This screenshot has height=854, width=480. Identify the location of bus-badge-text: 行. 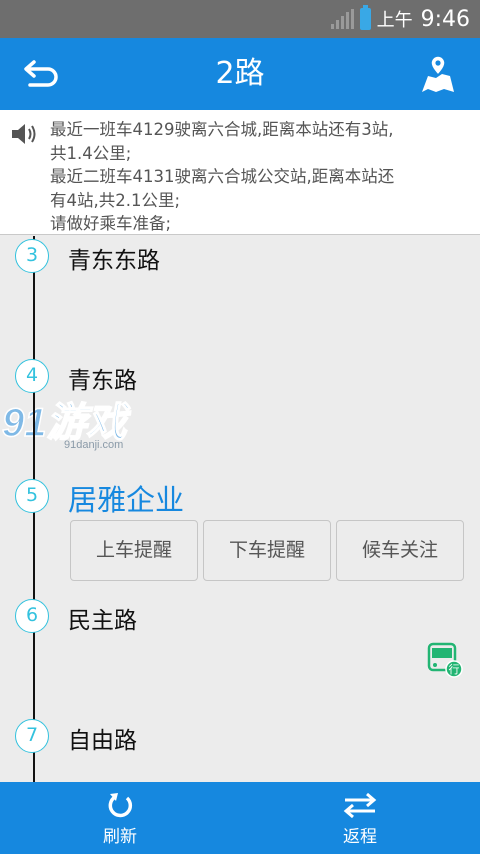
(454, 669).